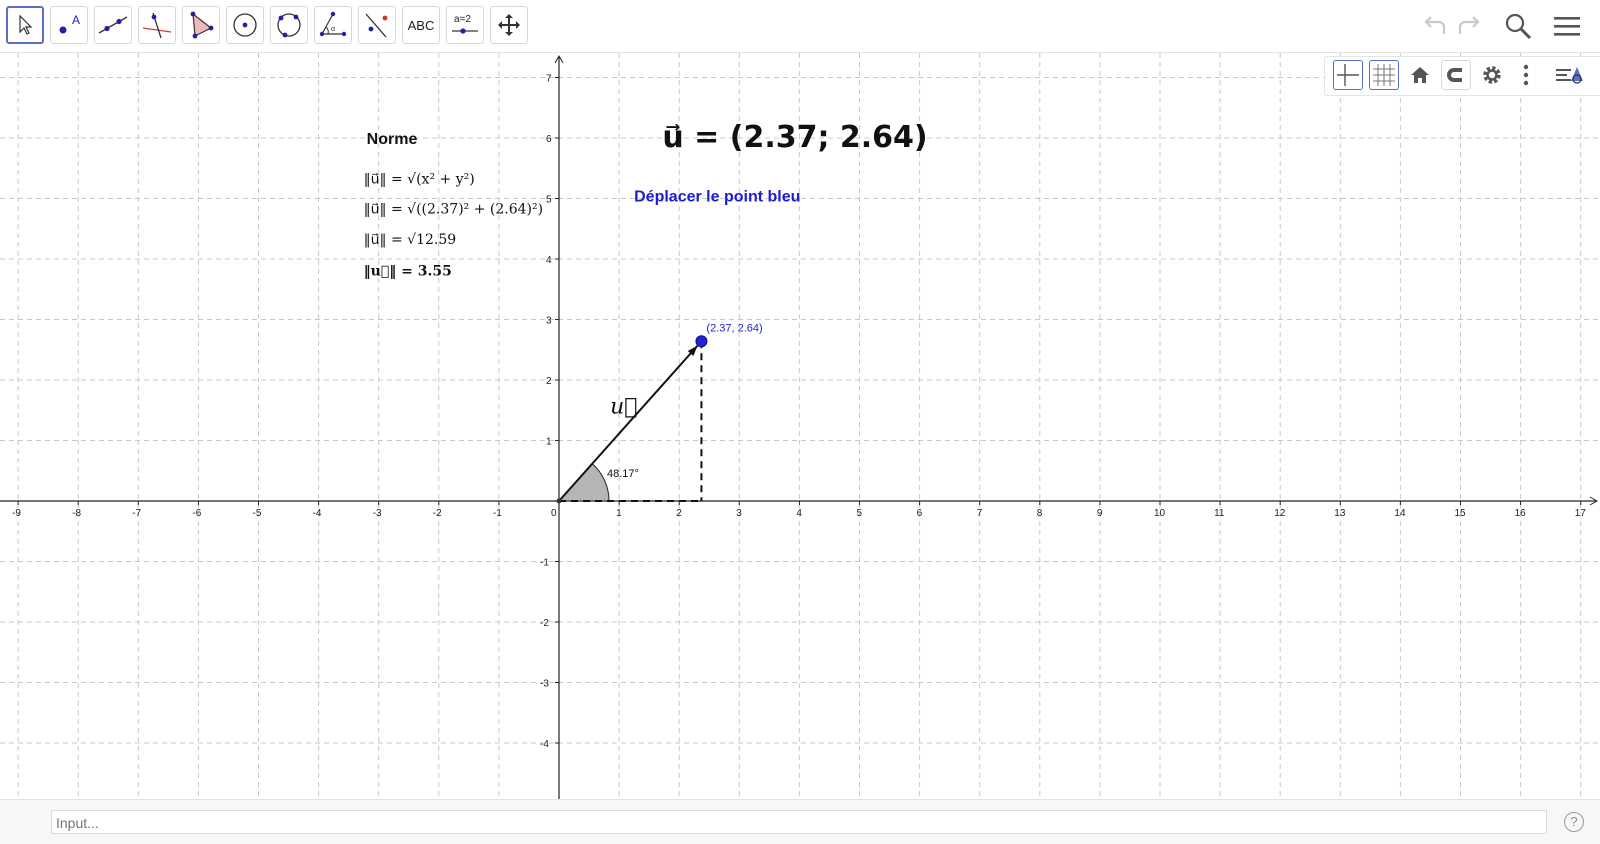  I want to click on x-tick-label: -5, so click(257, 513).